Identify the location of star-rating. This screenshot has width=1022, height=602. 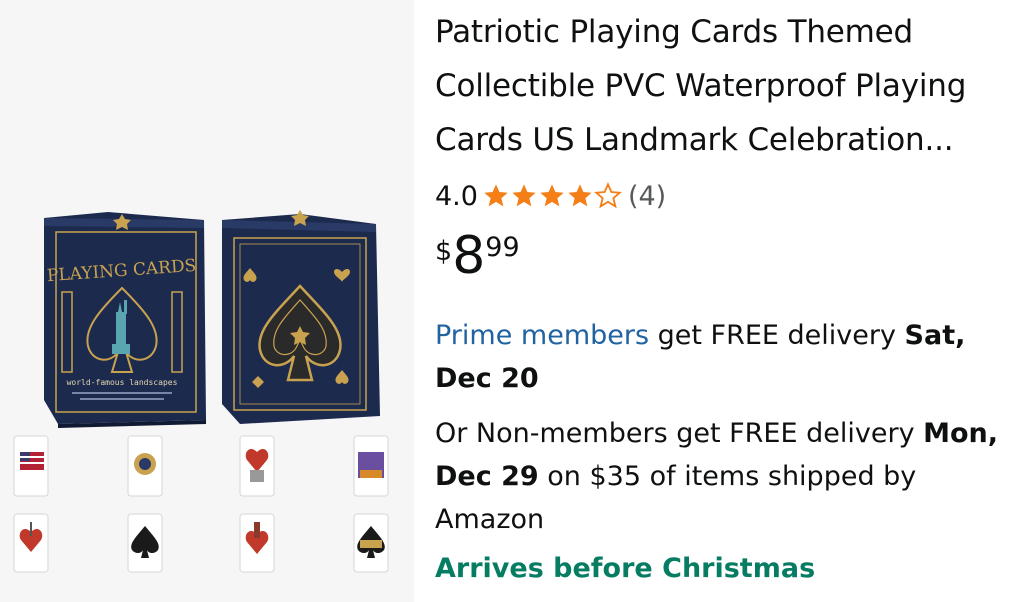
(552, 196).